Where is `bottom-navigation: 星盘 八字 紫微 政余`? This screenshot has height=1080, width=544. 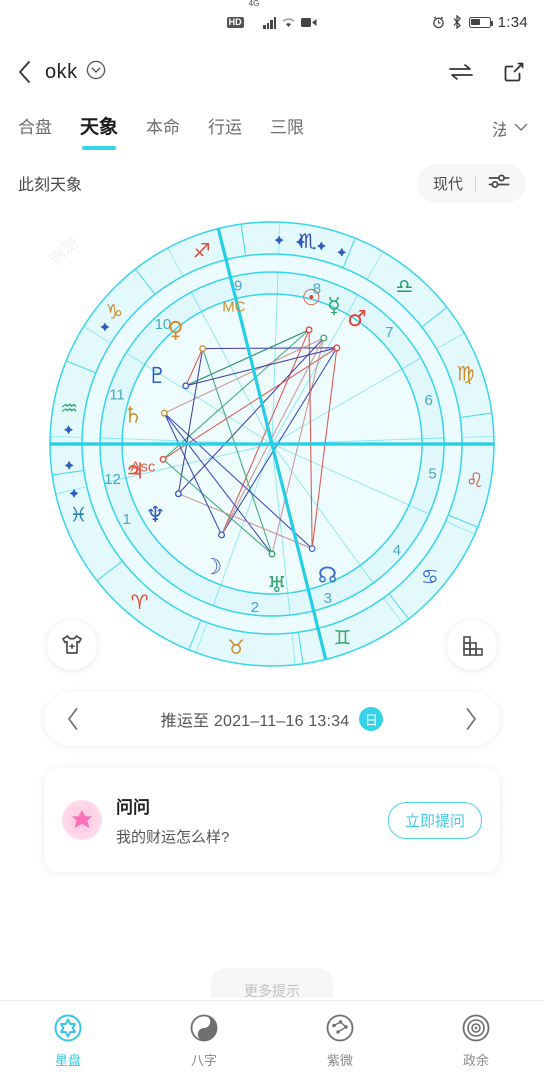
bottom-navigation: 星盘 八字 紫微 政余 is located at coordinates (272, 1040).